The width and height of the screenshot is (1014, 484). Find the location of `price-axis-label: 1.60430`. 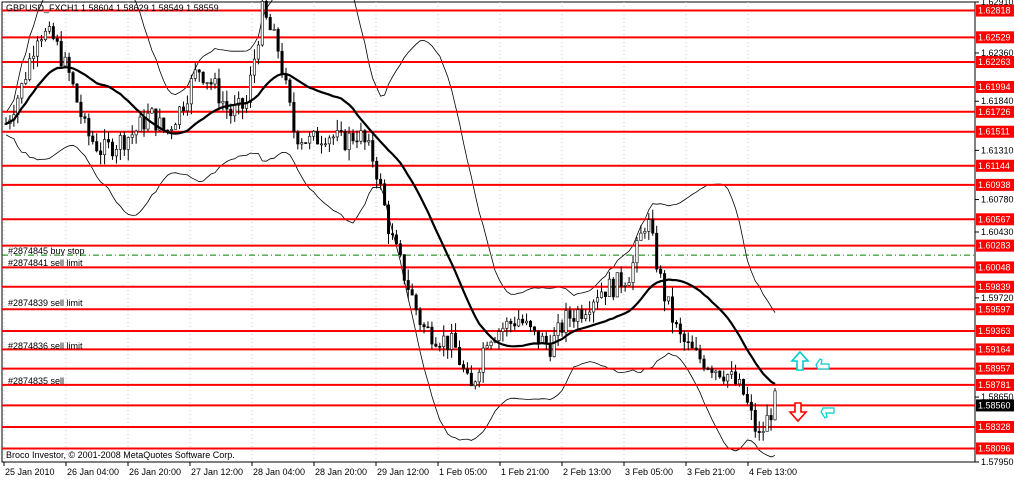

price-axis-label: 1.60430 is located at coordinates (997, 232).